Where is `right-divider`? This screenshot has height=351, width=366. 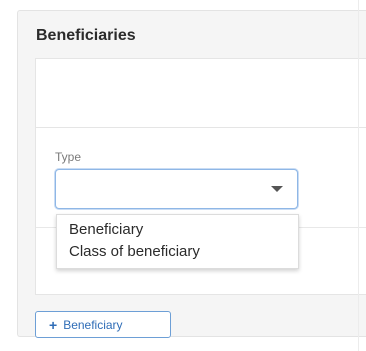 right-divider is located at coordinates (358, 175).